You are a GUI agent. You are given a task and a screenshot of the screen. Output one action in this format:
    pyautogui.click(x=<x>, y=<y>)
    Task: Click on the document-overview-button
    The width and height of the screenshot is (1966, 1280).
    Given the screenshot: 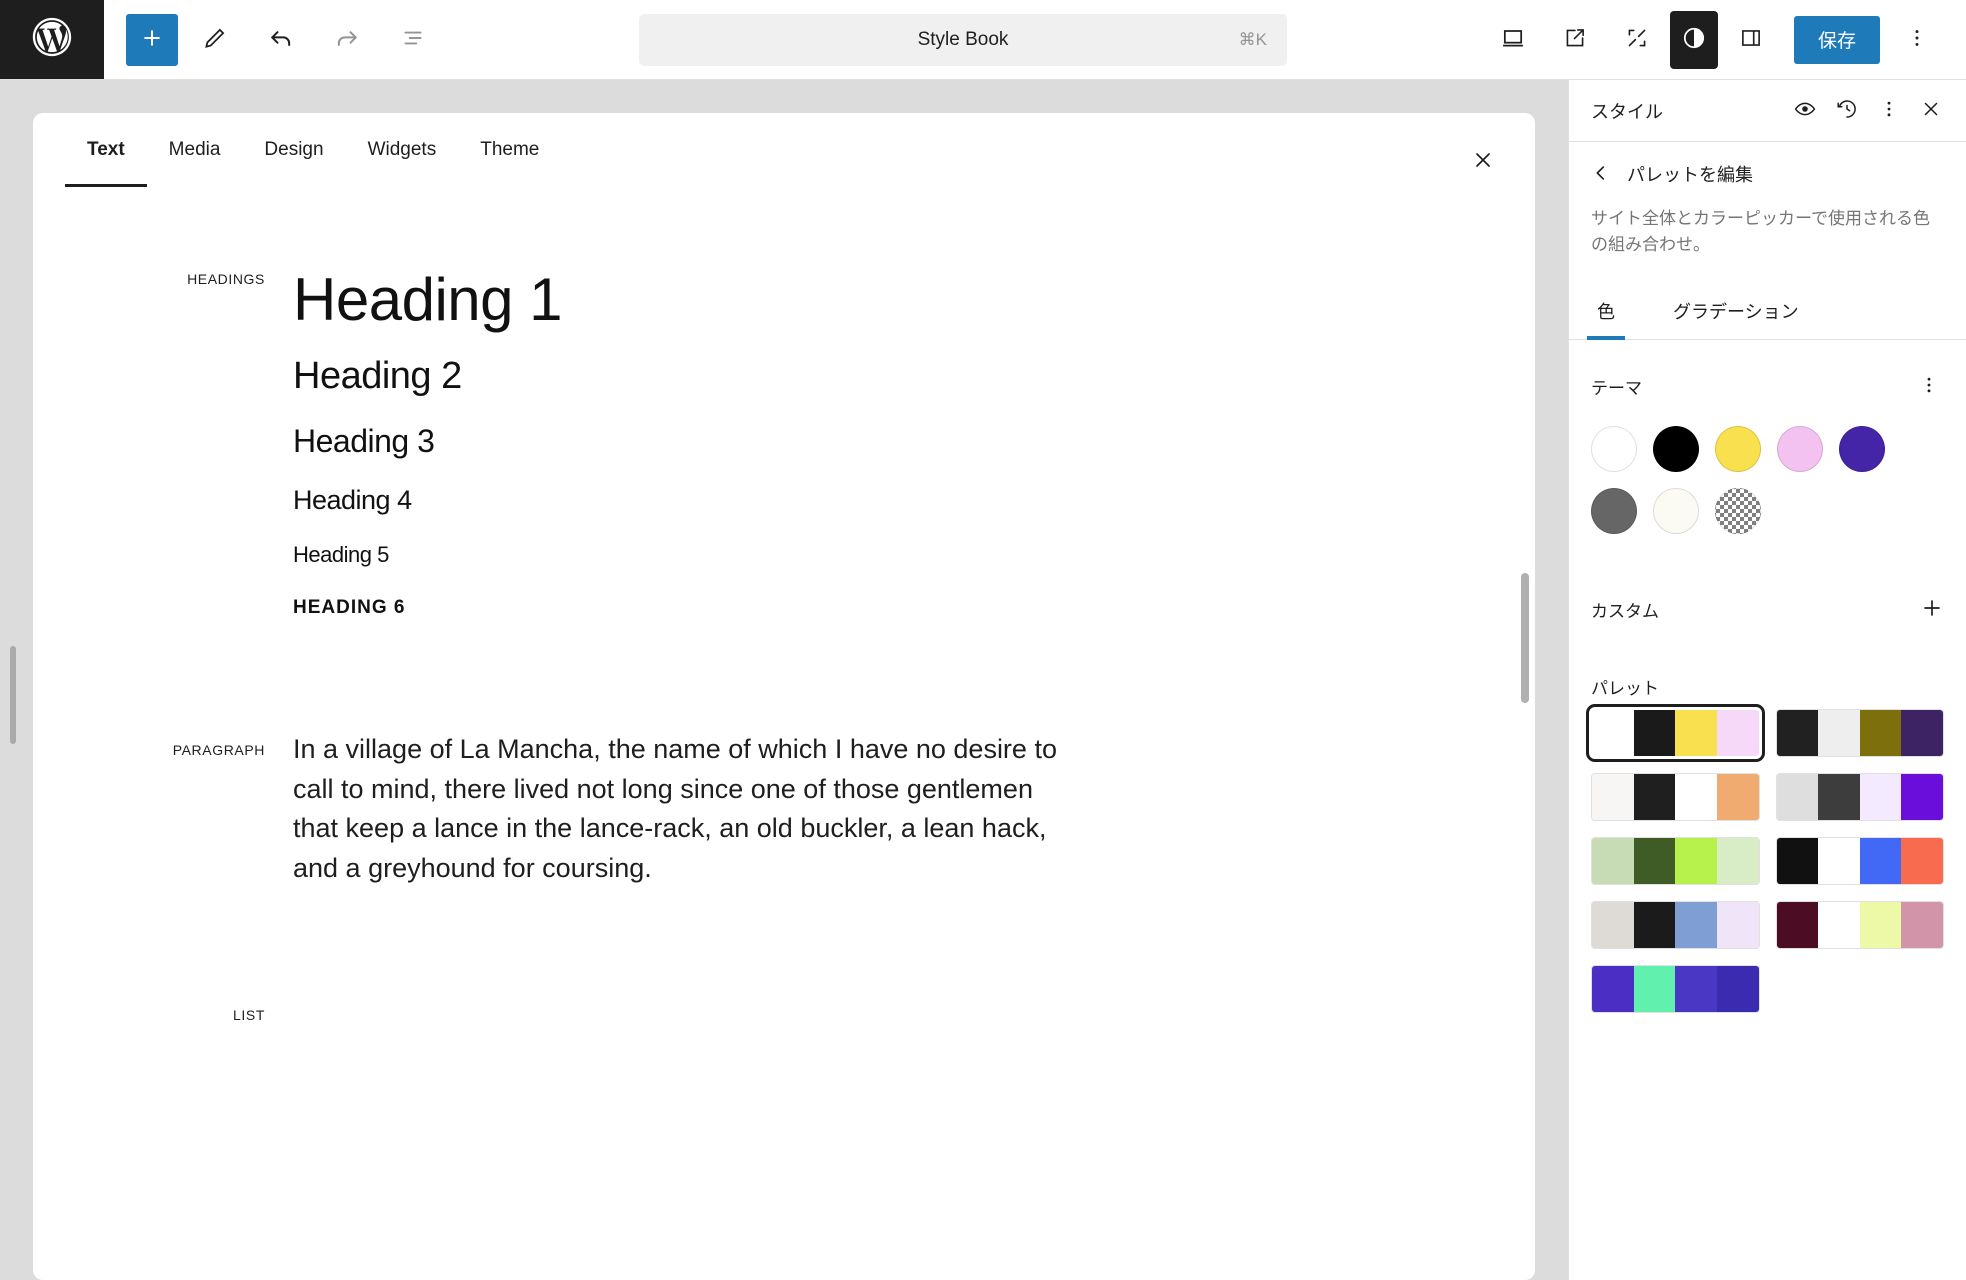 What is the action you would take?
    pyautogui.click(x=413, y=40)
    